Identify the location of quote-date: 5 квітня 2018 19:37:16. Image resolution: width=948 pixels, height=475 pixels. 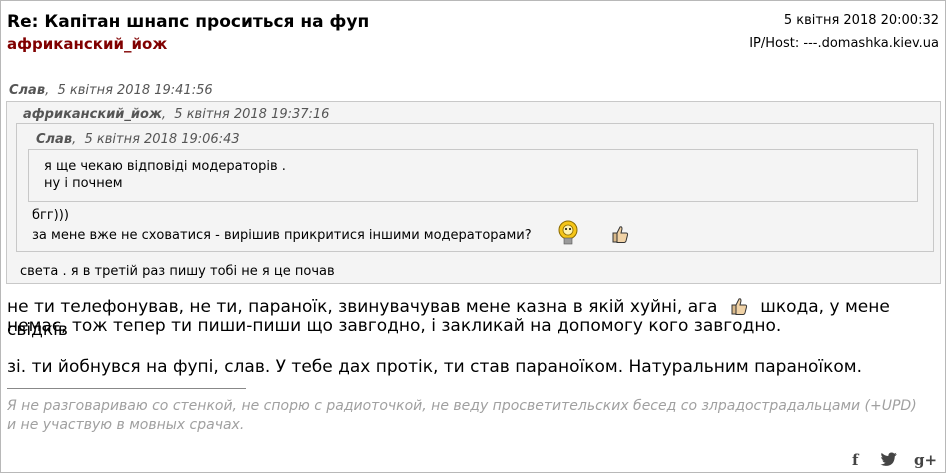
(252, 114).